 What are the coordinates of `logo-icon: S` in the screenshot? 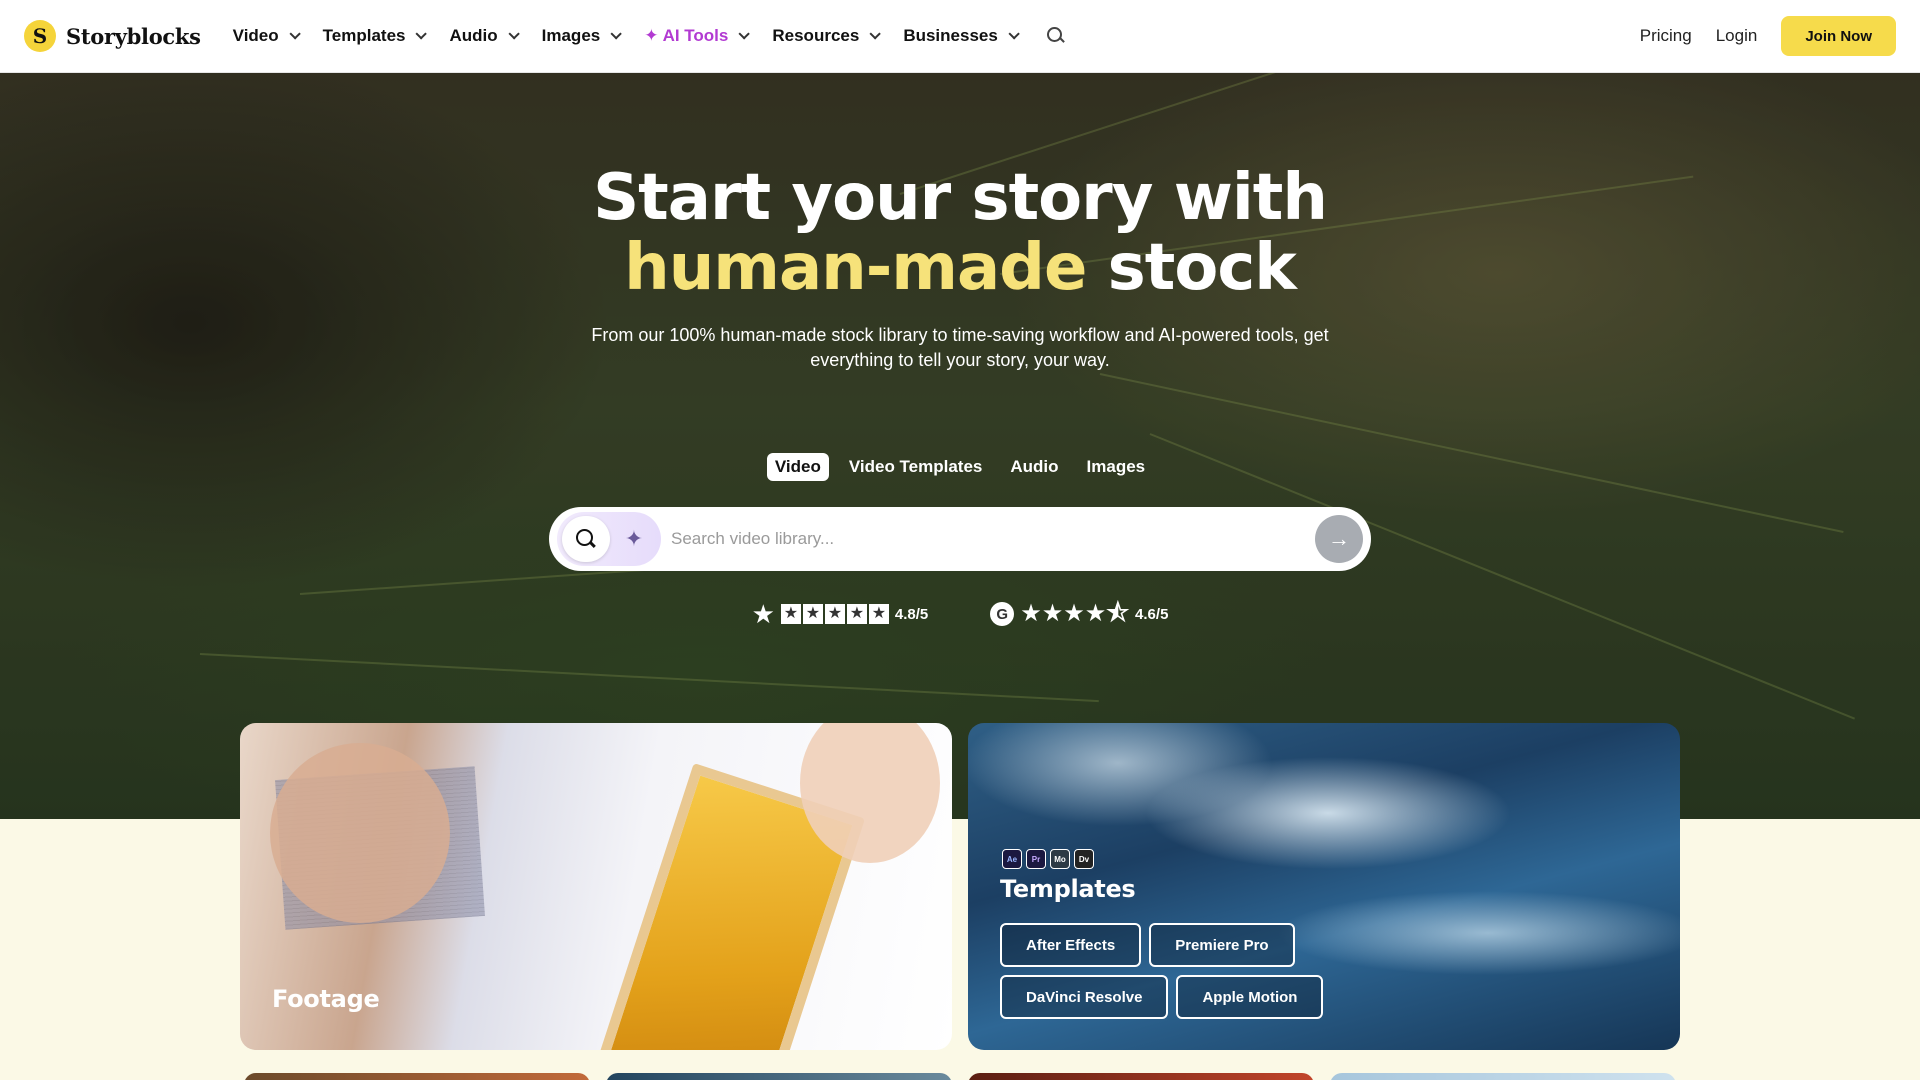 It's located at (40, 36).